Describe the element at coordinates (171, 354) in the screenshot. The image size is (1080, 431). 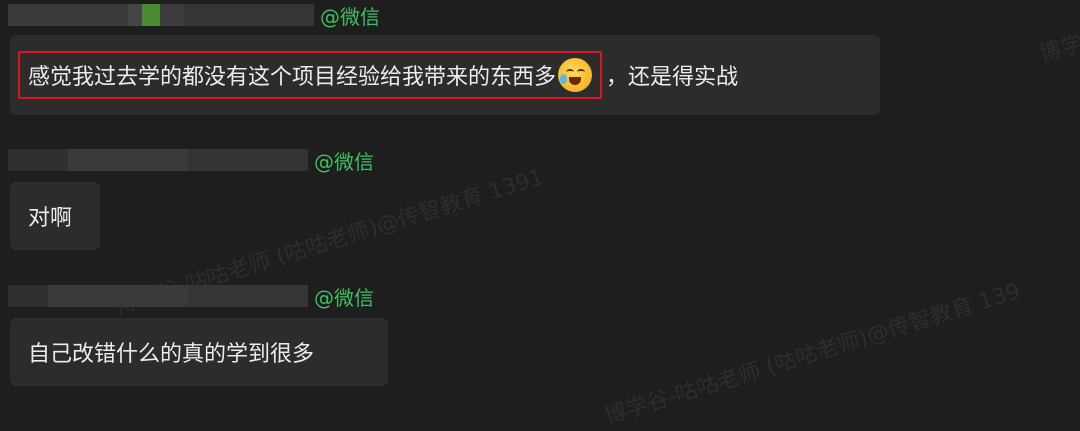
I see `message-text: 自己改错什么的真的学到很多` at that location.